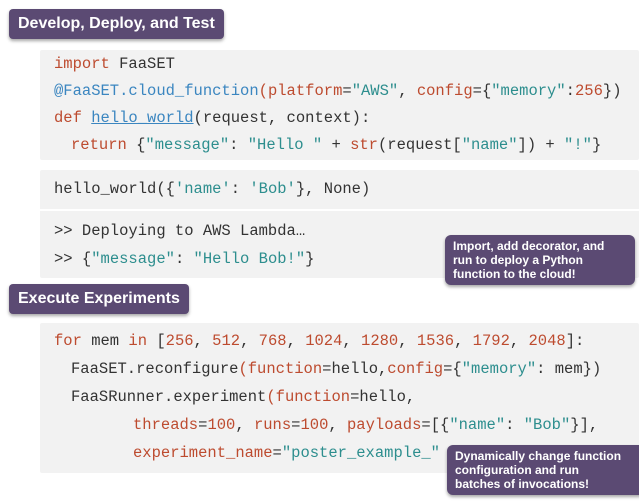 This screenshot has height=501, width=639. Describe the element at coordinates (285, 145) in the screenshot. I see `string-hello: "Hello "` at that location.